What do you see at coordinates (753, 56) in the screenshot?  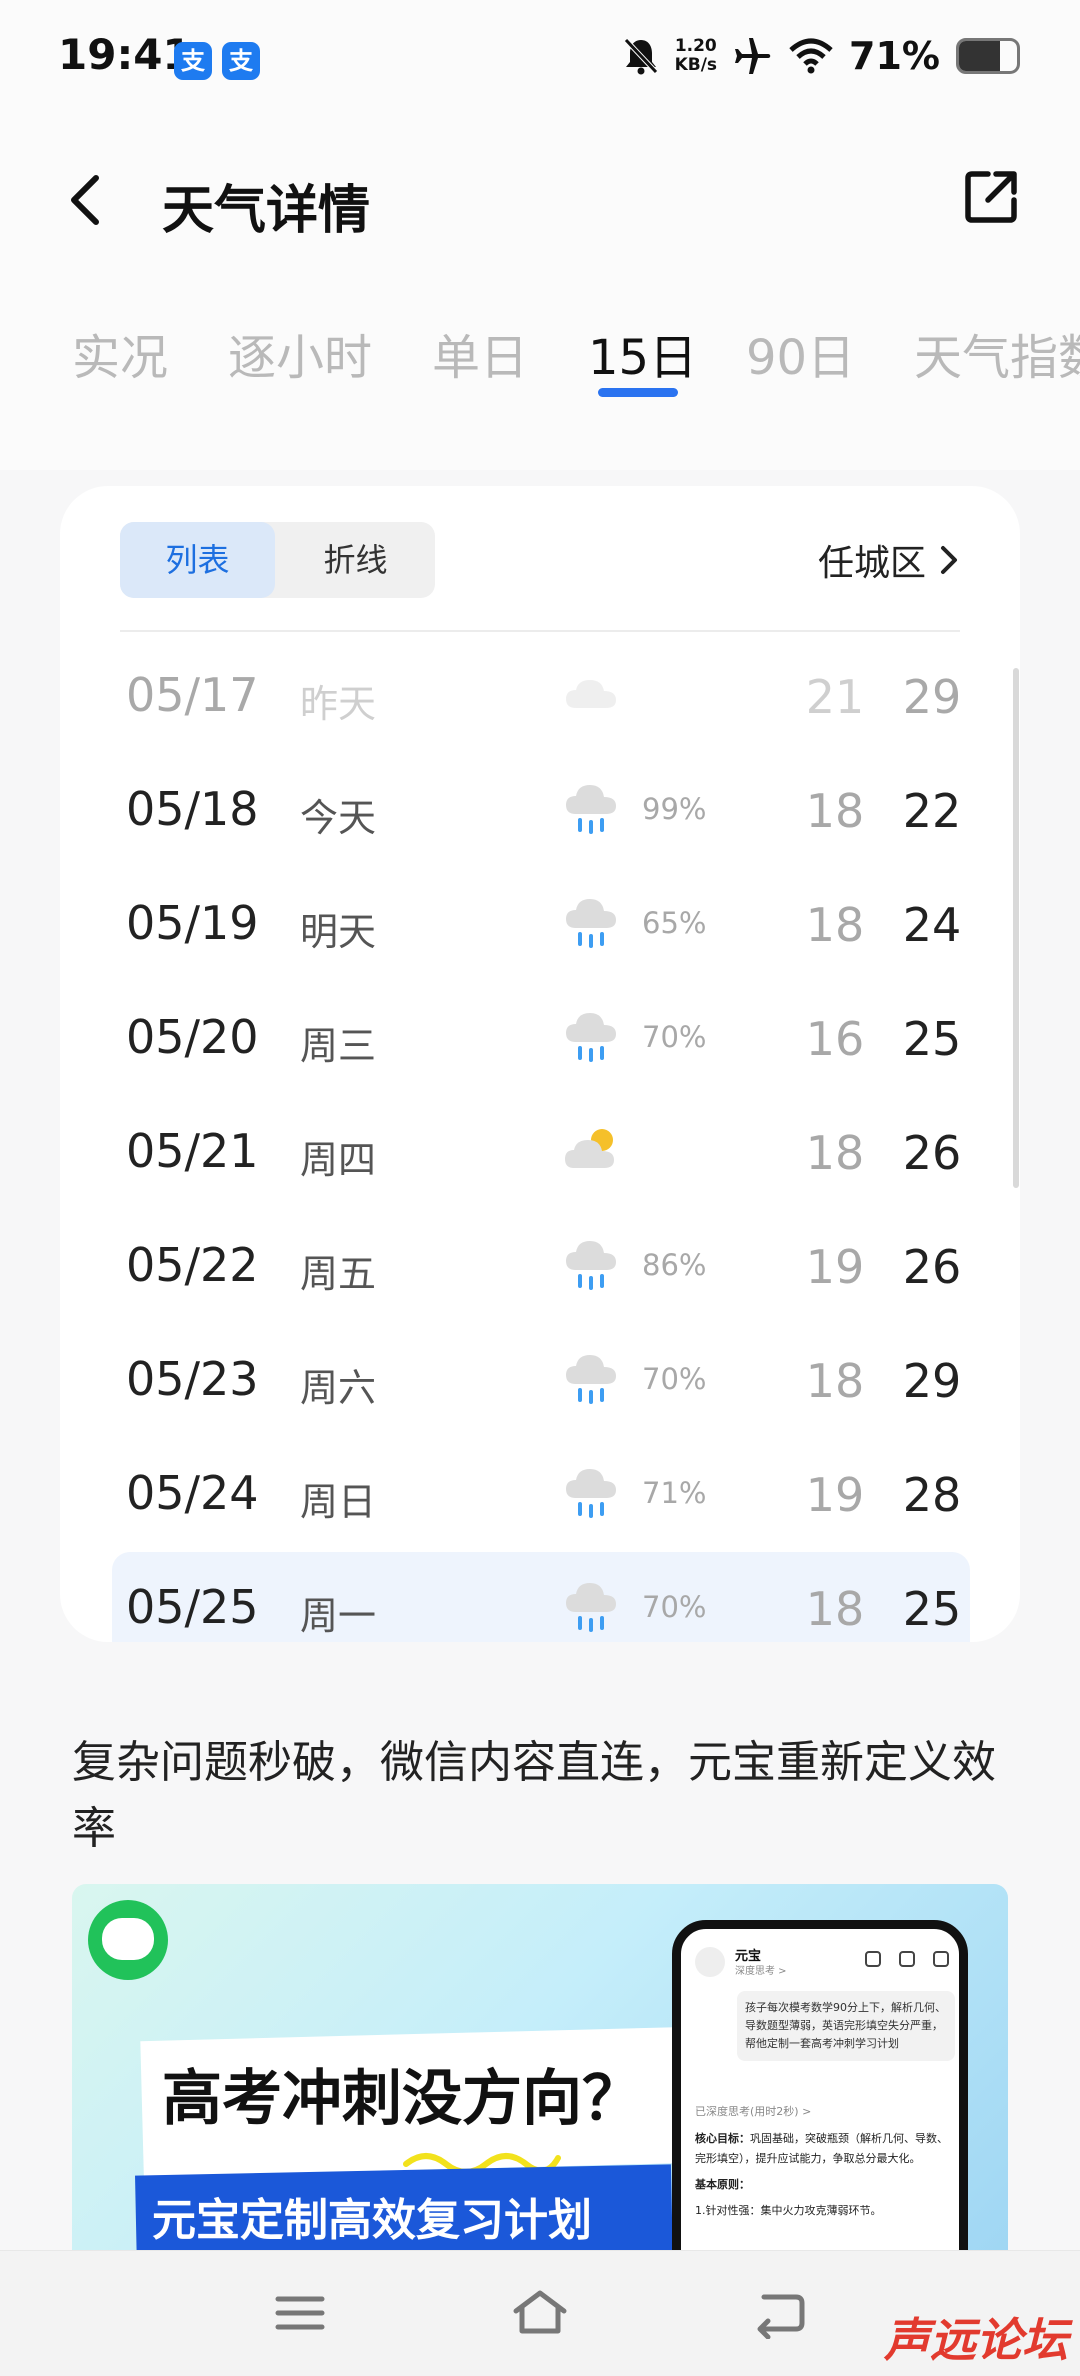 I see `airplane-icon` at bounding box center [753, 56].